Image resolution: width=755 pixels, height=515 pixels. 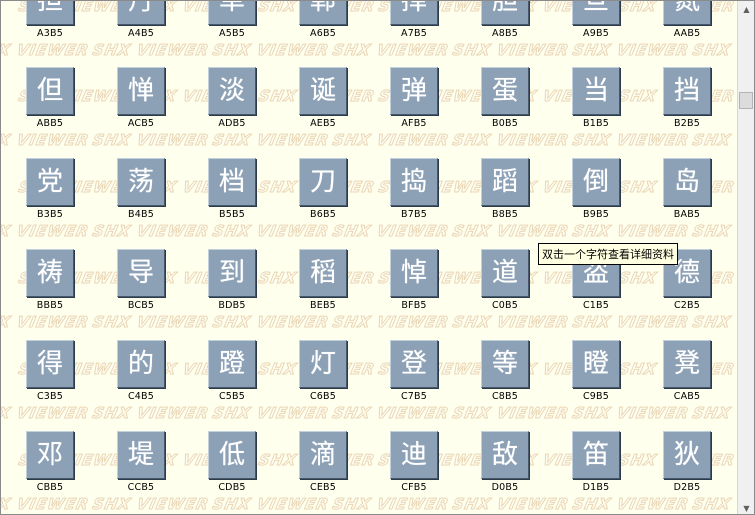 I want to click on char-cell: 笛 D1B5, so click(x=602, y=466).